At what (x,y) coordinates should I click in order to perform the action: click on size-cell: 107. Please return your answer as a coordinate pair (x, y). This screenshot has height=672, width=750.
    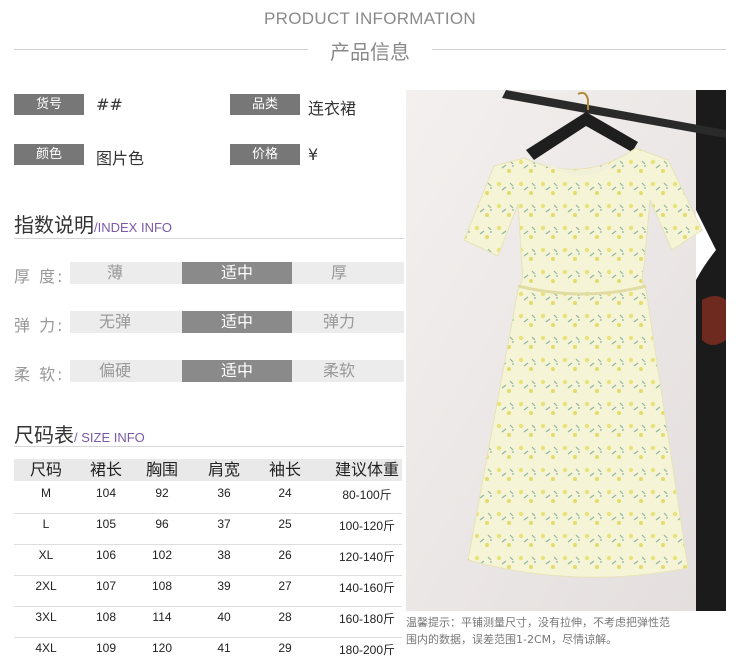
    Looking at the image, I should click on (106, 586).